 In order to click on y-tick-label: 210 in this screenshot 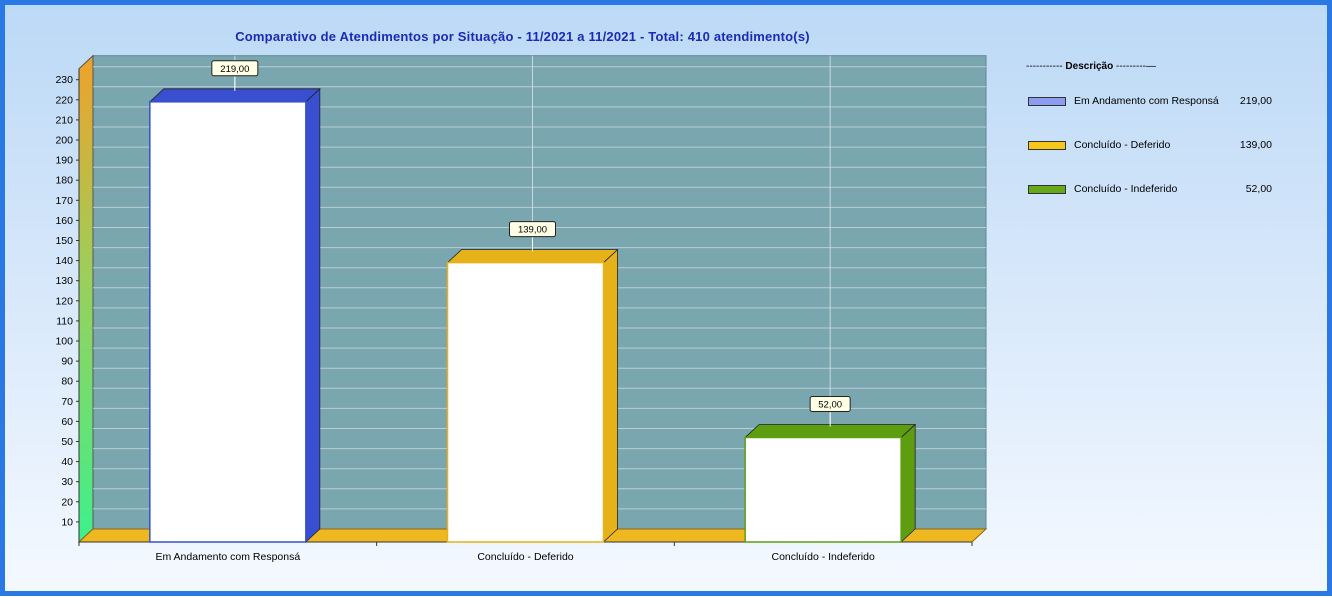, I will do `click(64, 120)`.